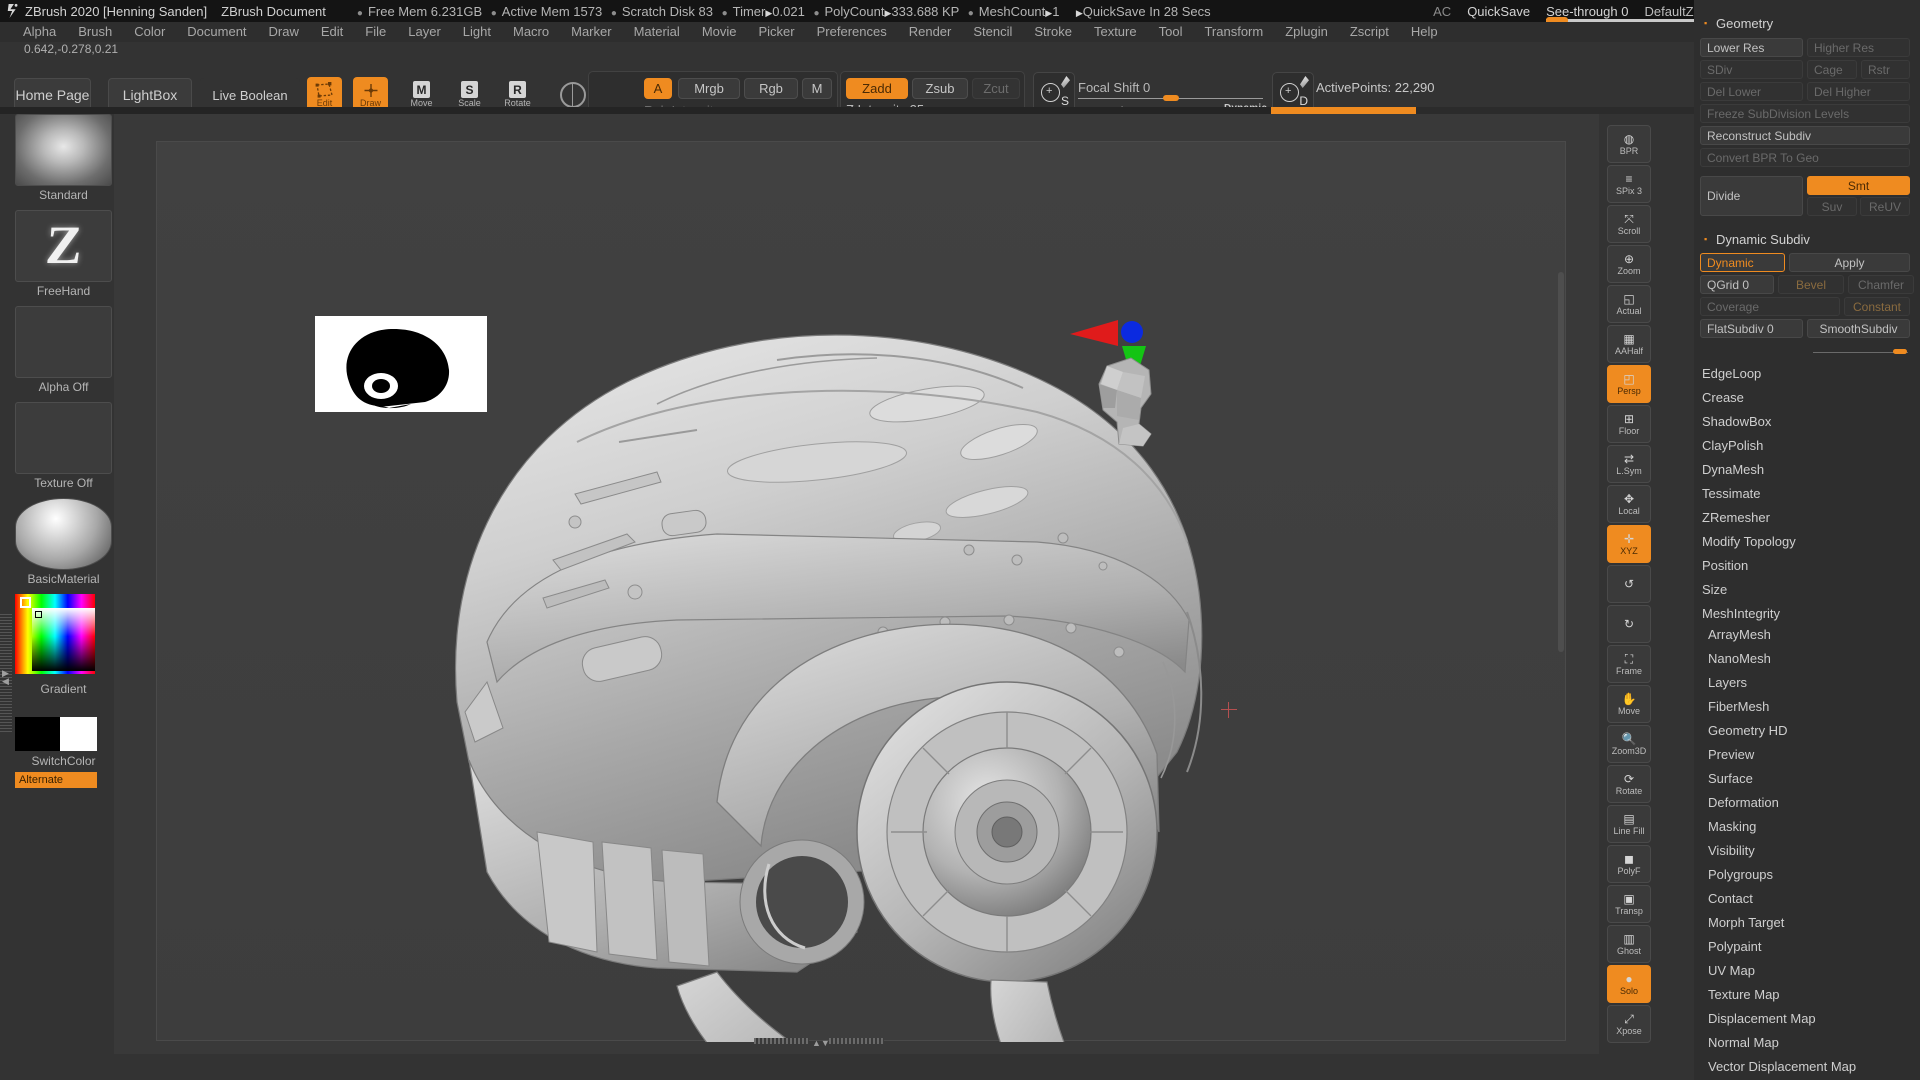 This screenshot has width=1920, height=1080. I want to click on tool-menu-masking: Masking, so click(1814, 826).